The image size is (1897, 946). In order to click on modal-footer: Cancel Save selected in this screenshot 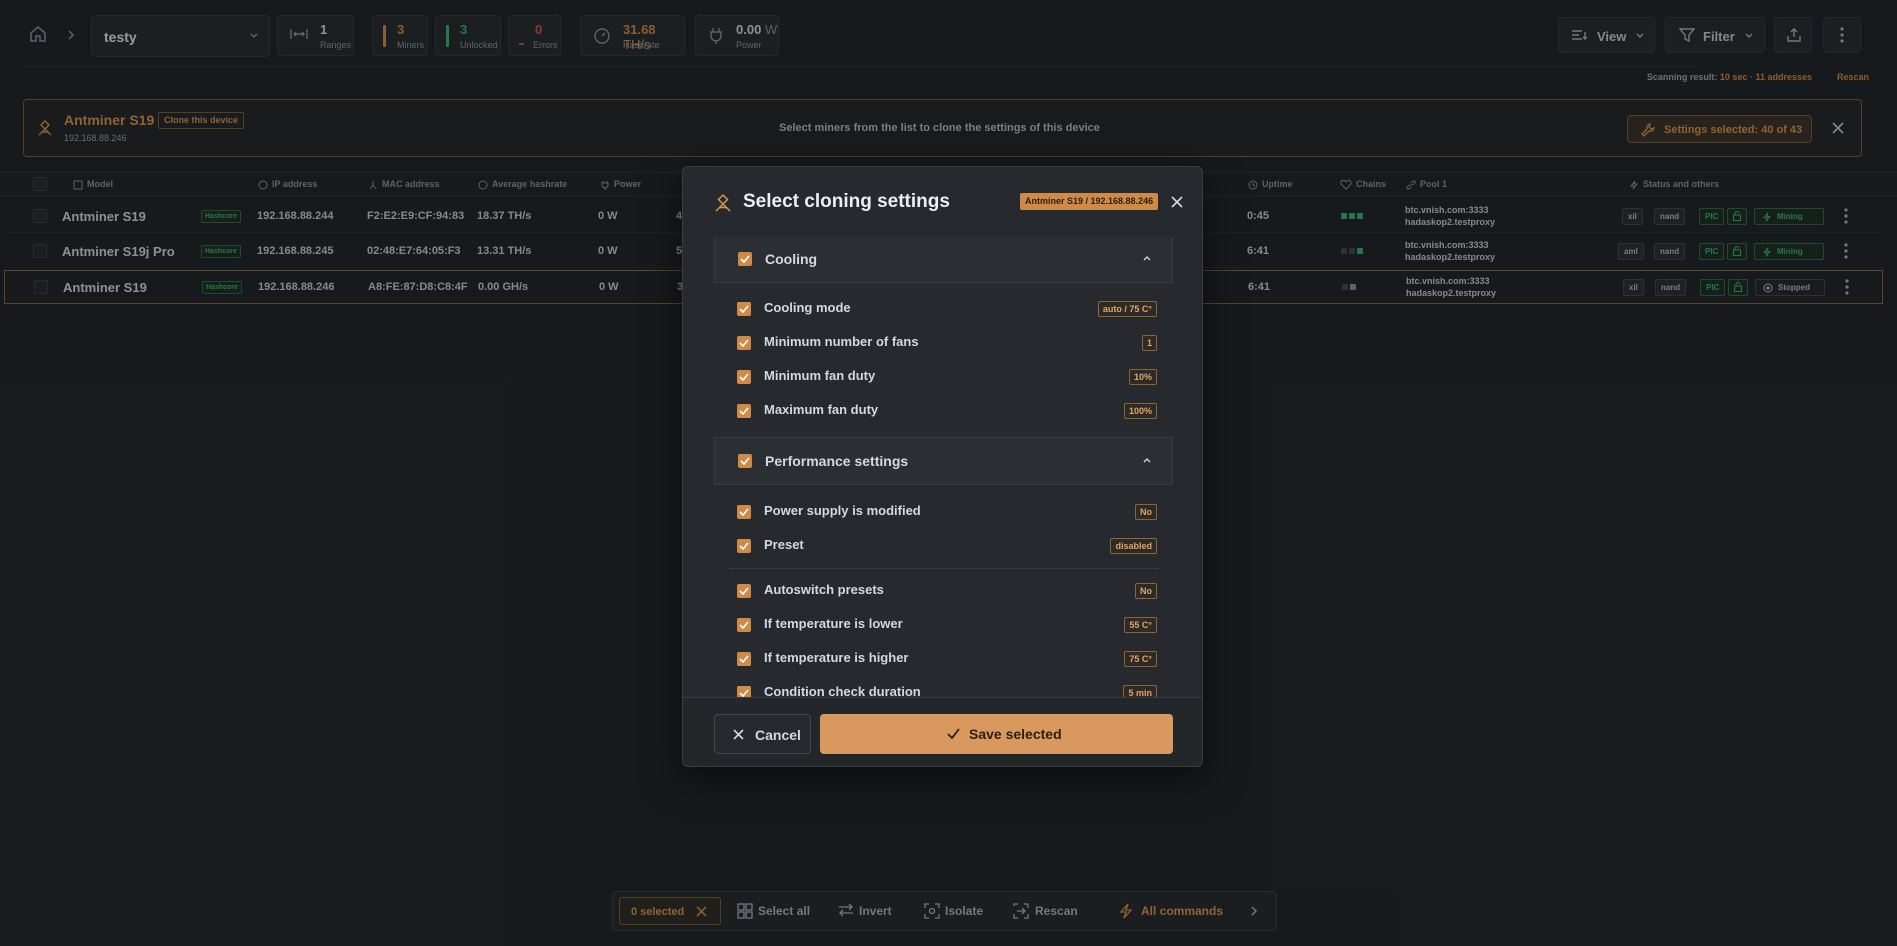, I will do `click(942, 731)`.